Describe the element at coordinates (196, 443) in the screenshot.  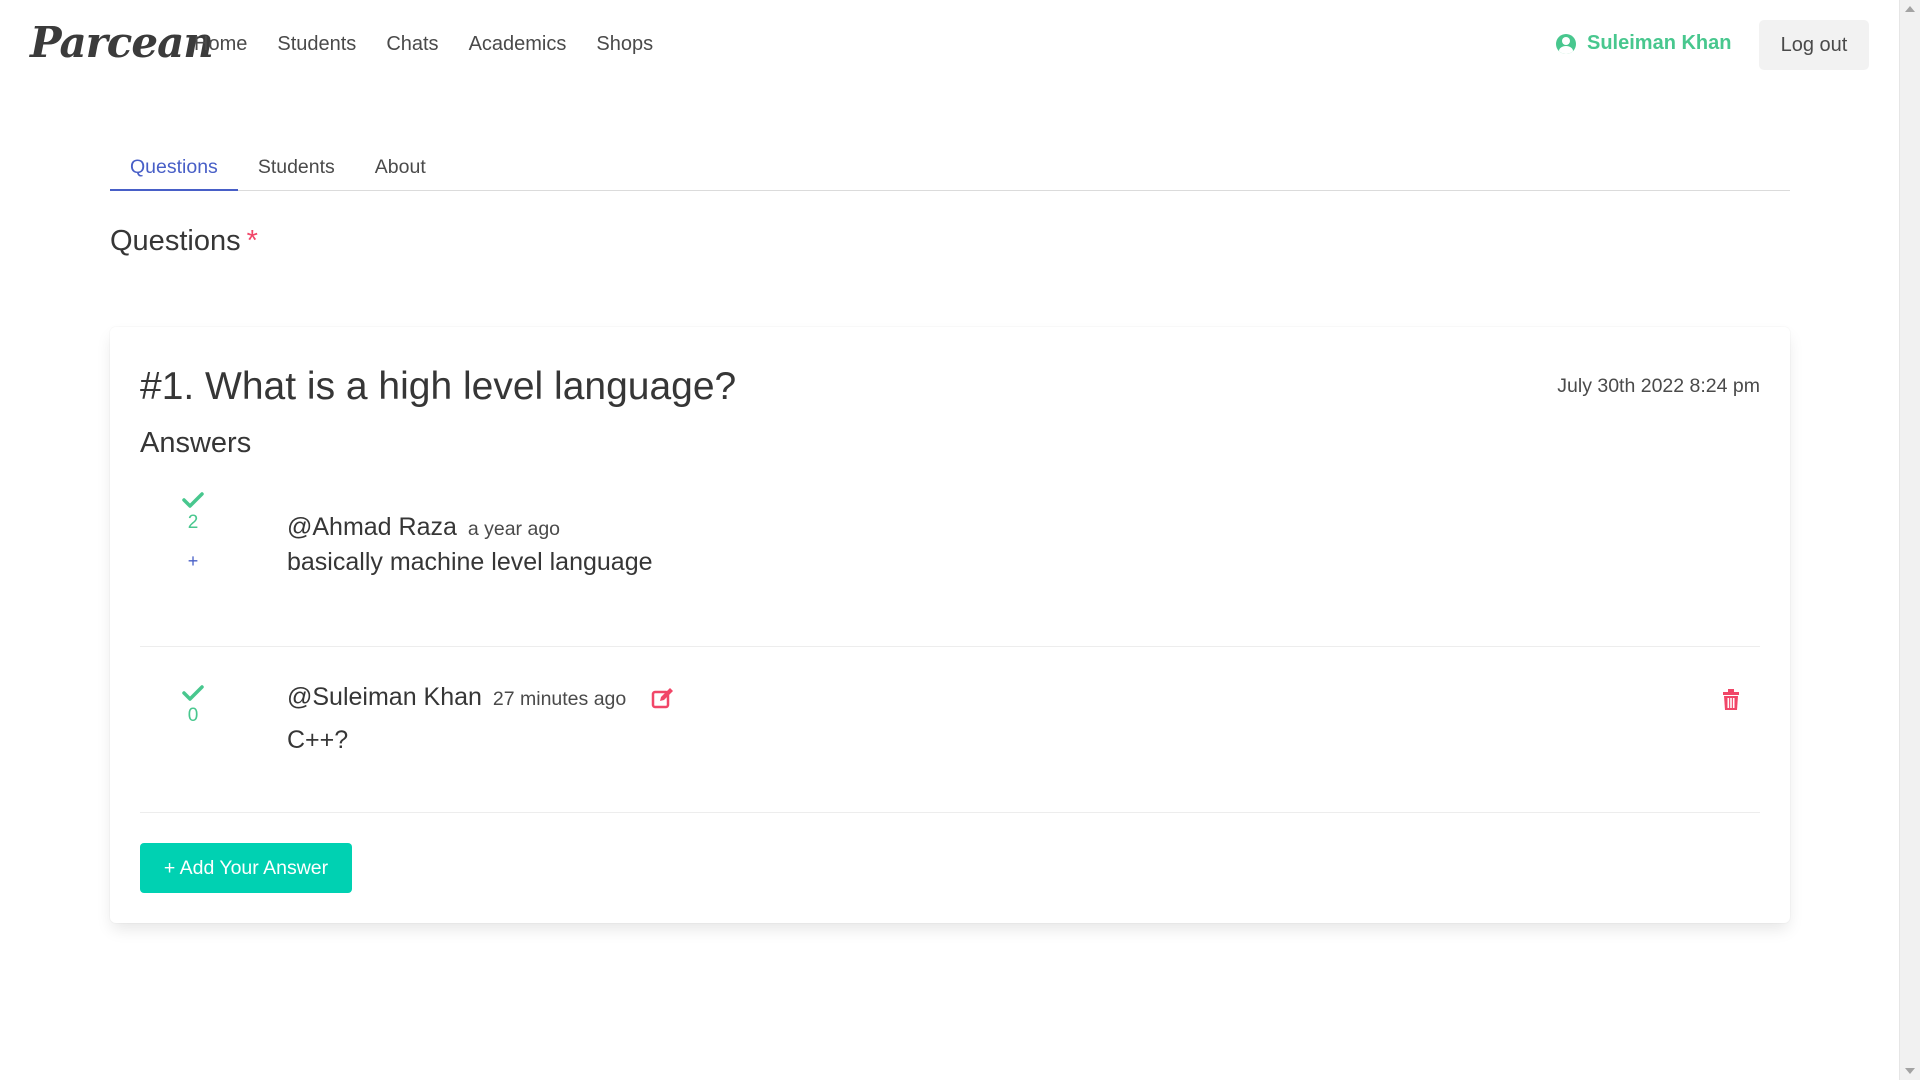
I see `answers-heading: Answers` at that location.